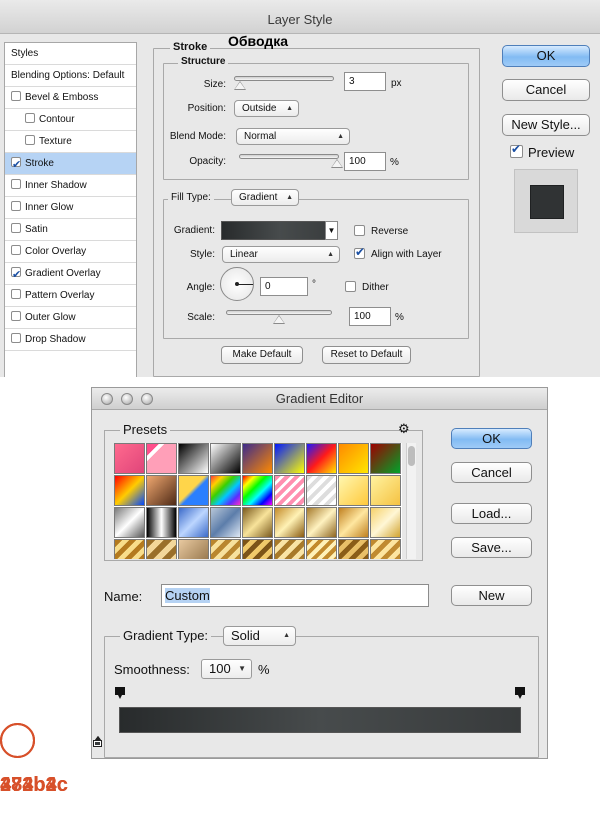 Image resolution: width=600 pixels, height=817 pixels. What do you see at coordinates (70, 164) in the screenshot?
I see `sidebar-item-stroke: Stroke` at bounding box center [70, 164].